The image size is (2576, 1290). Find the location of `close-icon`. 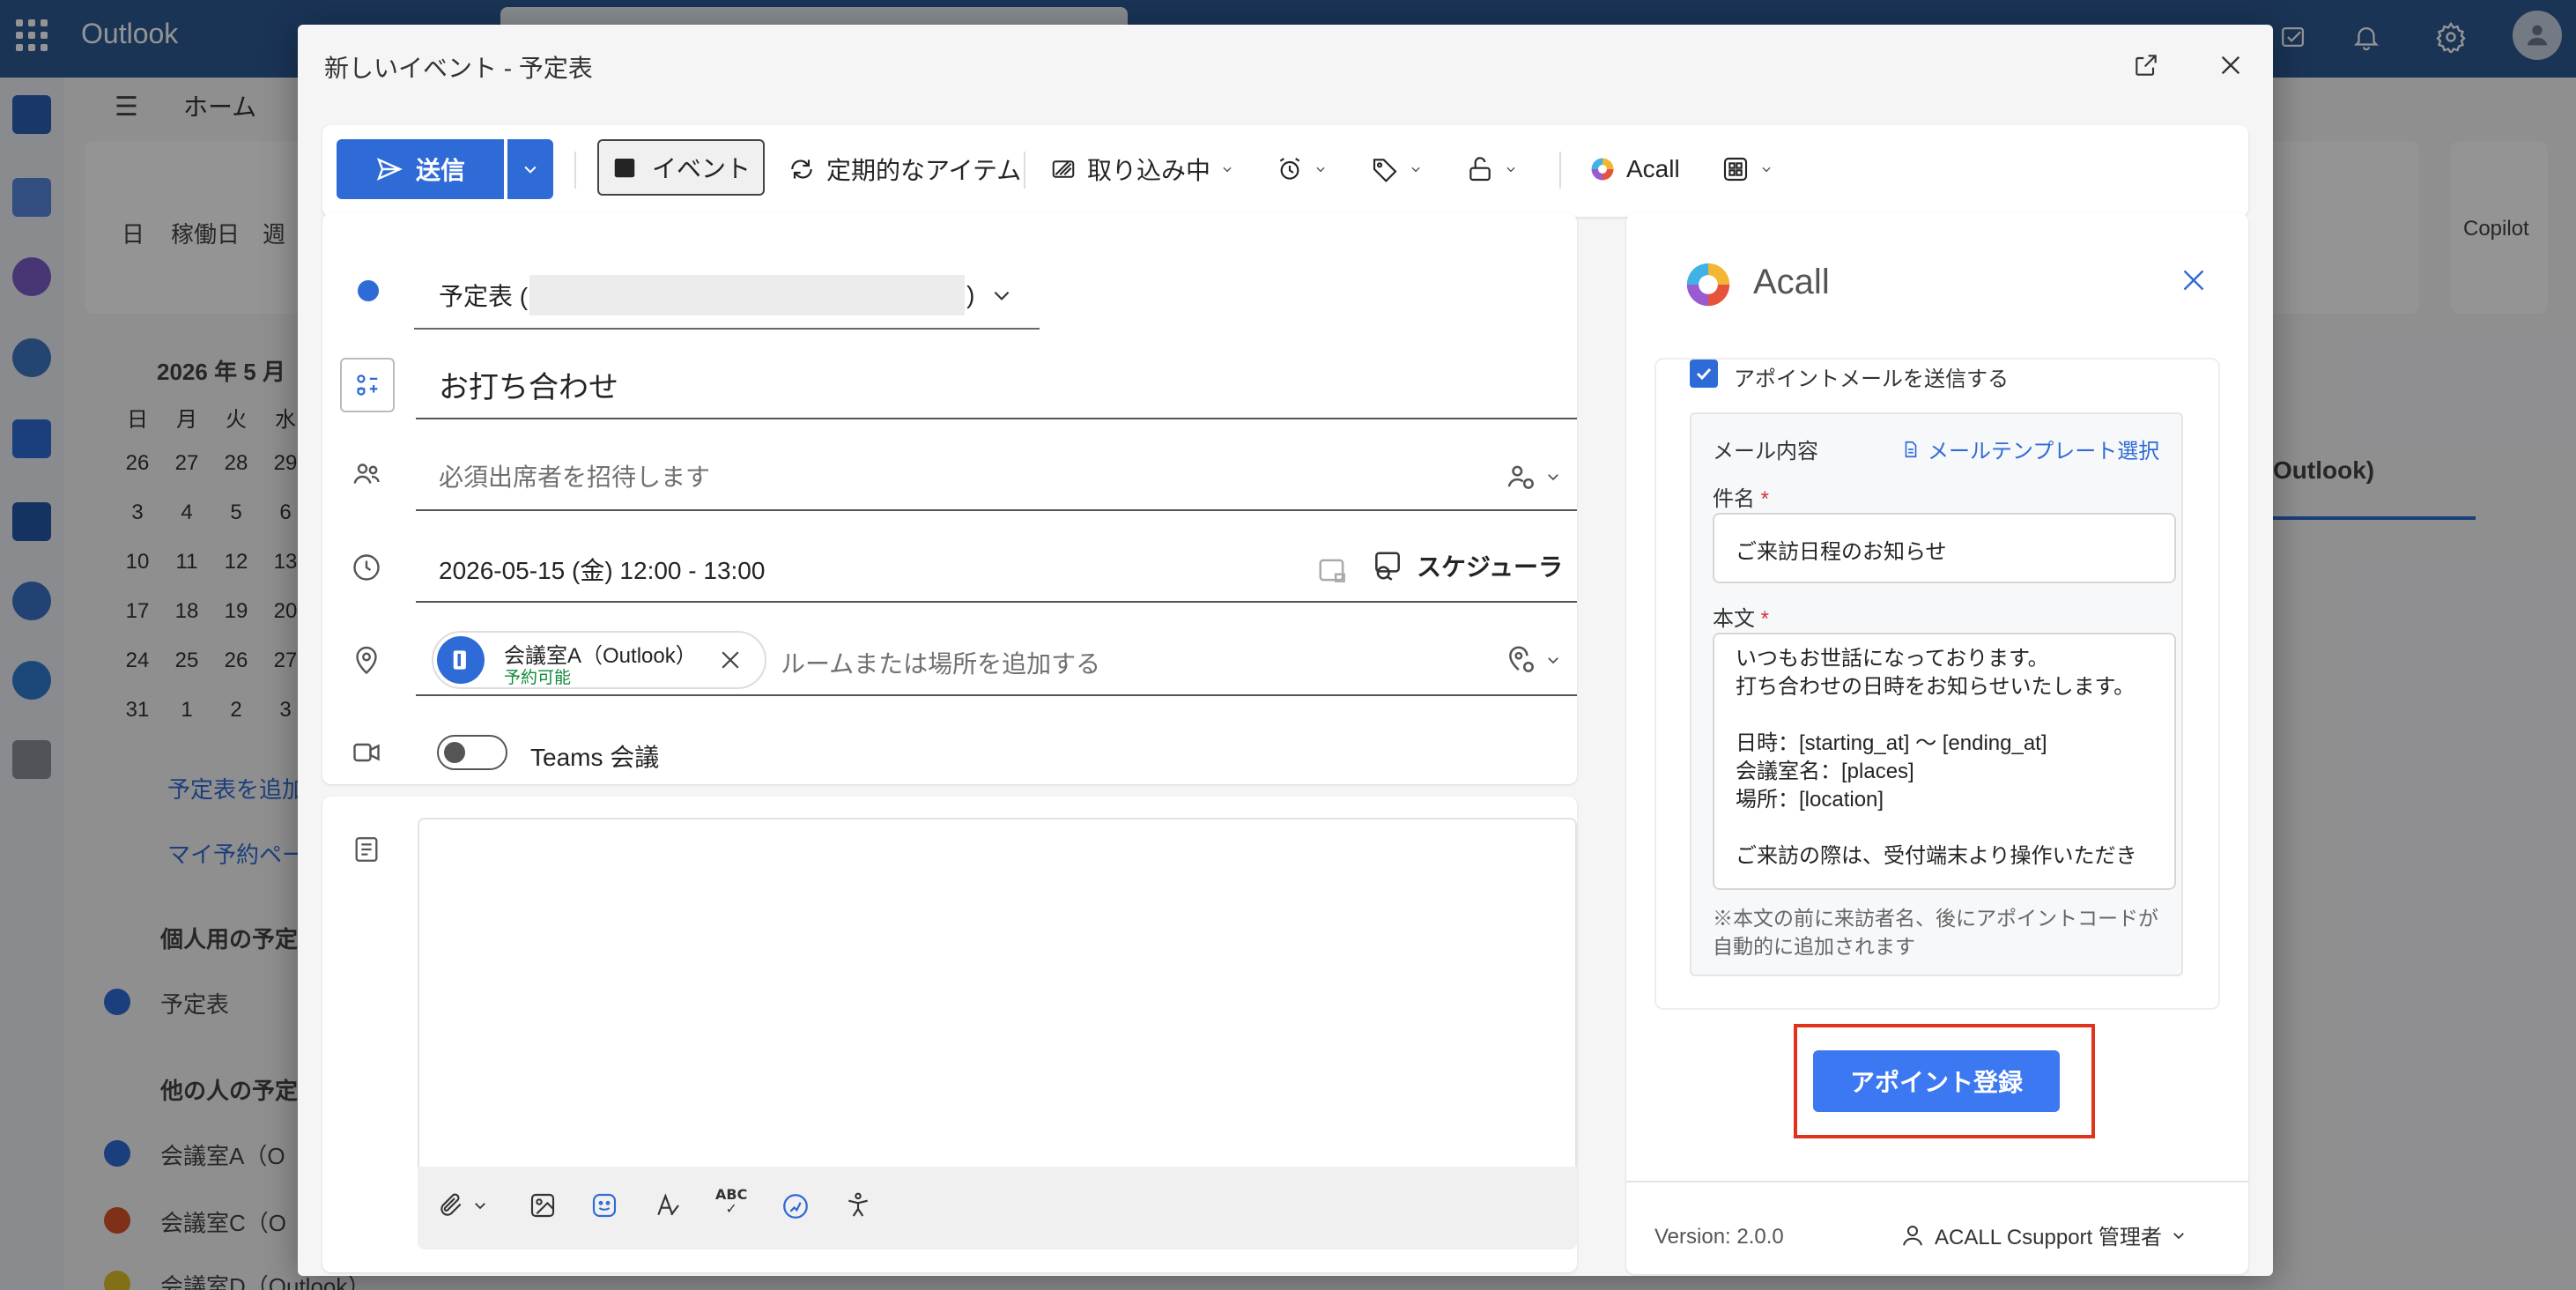

close-icon is located at coordinates (2231, 65).